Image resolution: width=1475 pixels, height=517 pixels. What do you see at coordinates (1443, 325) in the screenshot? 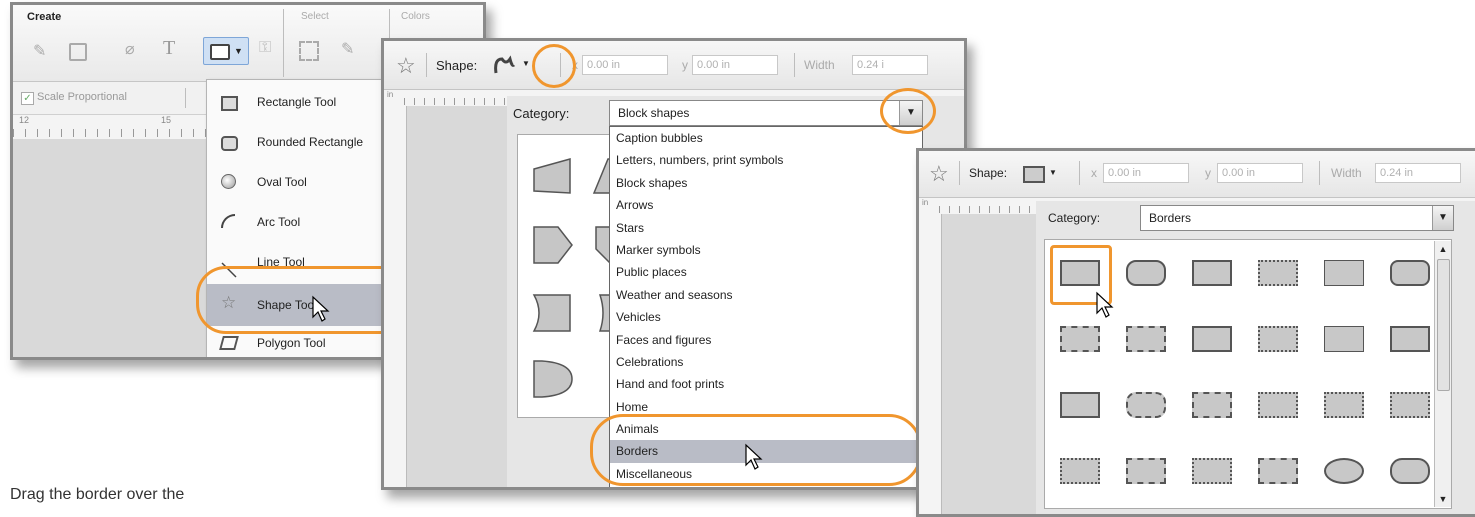
I see `scroll-thumb` at bounding box center [1443, 325].